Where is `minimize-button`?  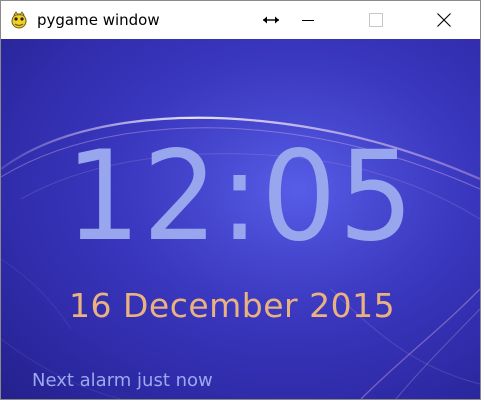 minimize-button is located at coordinates (308, 20).